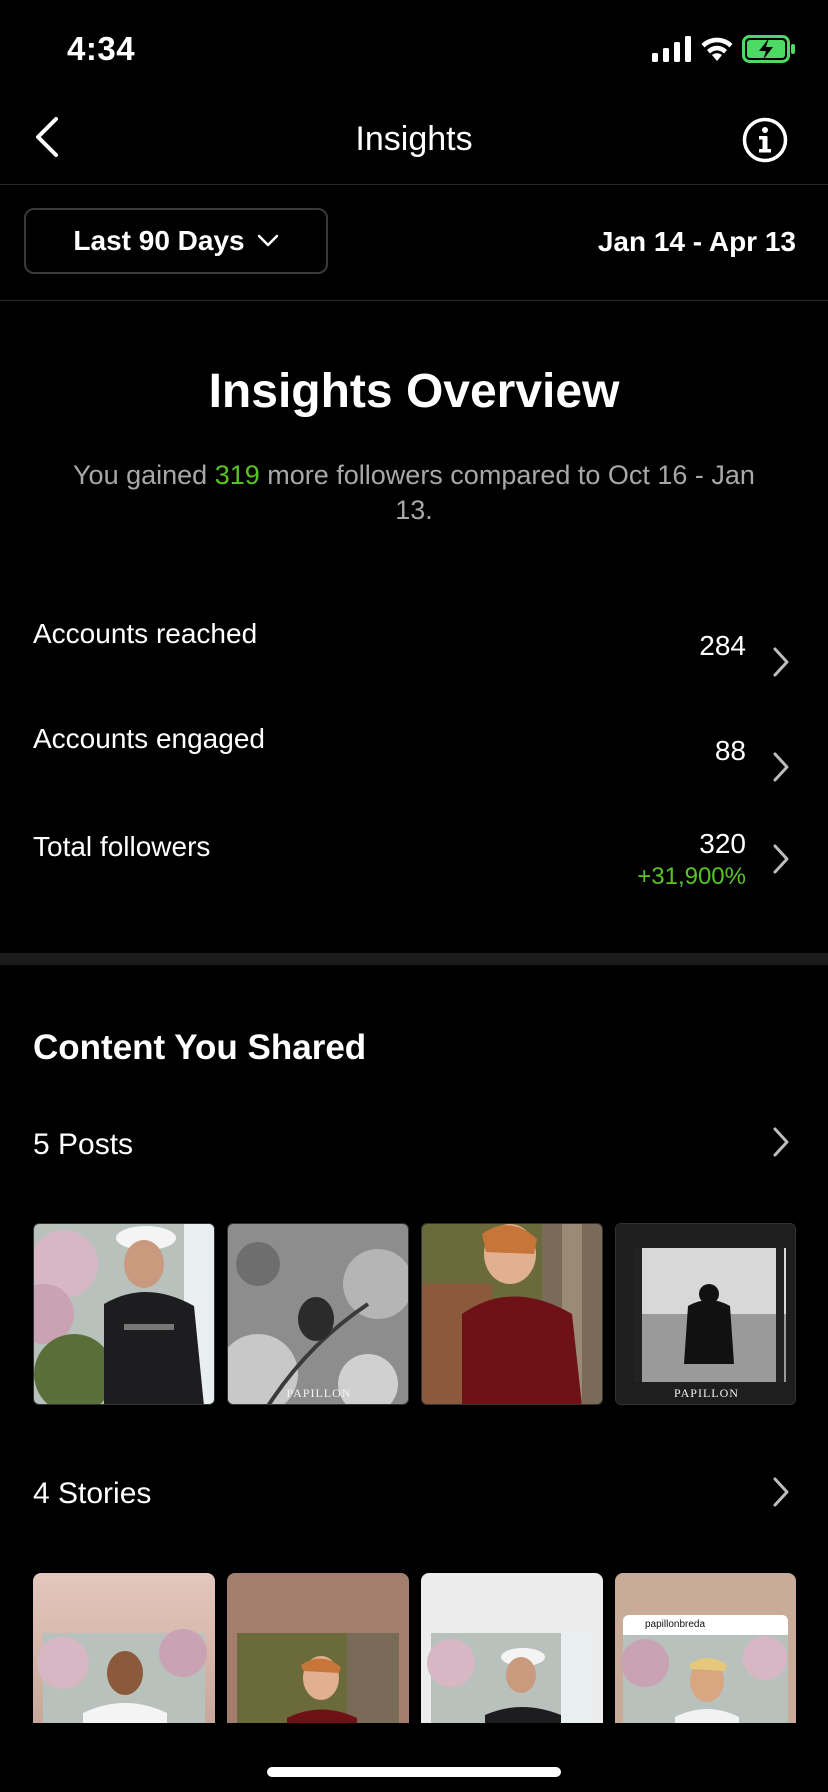 The height and width of the screenshot is (1792, 828). What do you see at coordinates (671, 49) in the screenshot?
I see `cellular-signal-icon` at bounding box center [671, 49].